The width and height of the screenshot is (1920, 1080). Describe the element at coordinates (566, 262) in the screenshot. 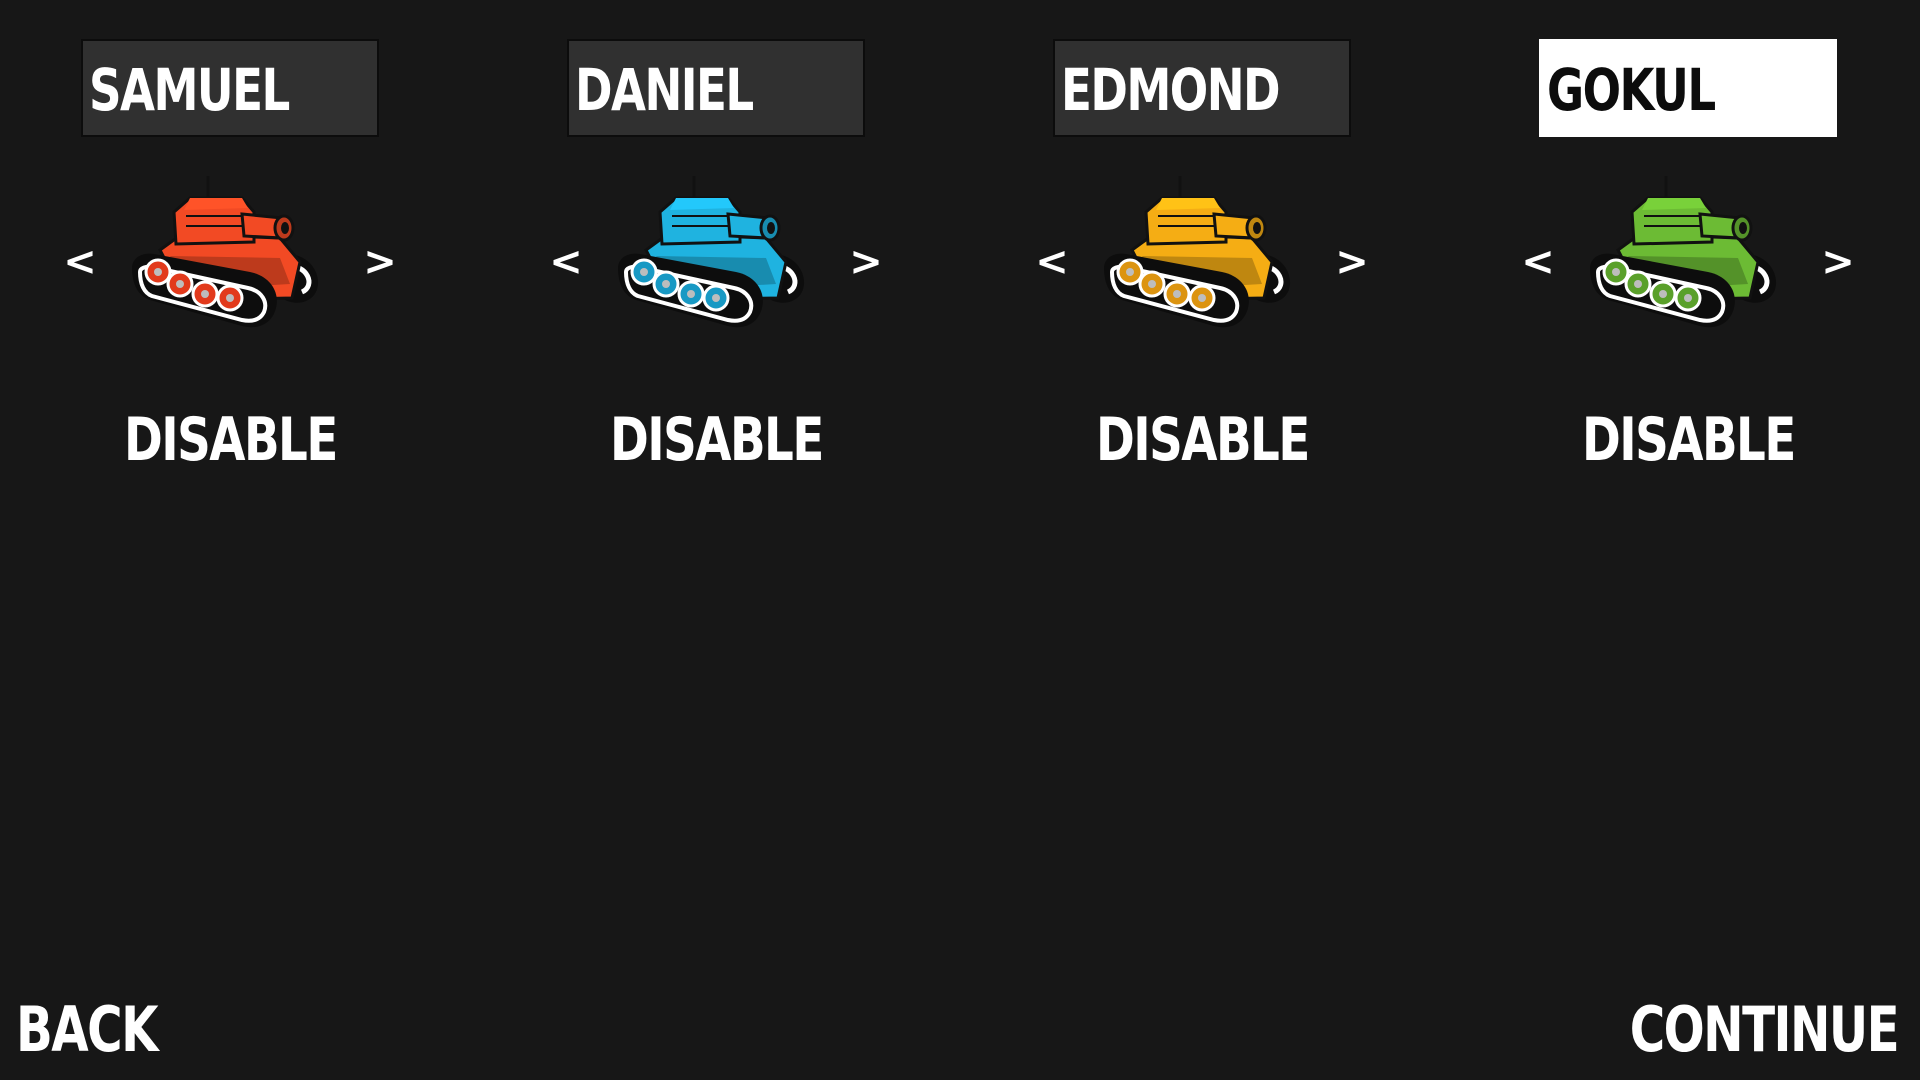

I see `prev-color-button-2: <` at that location.